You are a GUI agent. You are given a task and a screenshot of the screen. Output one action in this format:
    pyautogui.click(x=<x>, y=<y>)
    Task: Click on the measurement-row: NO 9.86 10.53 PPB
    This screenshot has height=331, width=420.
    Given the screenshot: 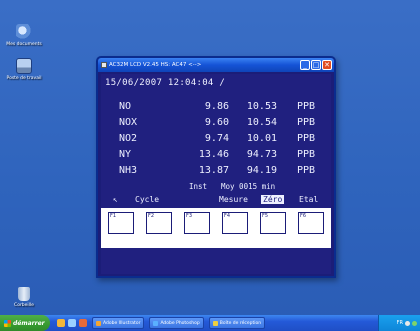 What is the action you would take?
    pyautogui.click(x=216, y=106)
    